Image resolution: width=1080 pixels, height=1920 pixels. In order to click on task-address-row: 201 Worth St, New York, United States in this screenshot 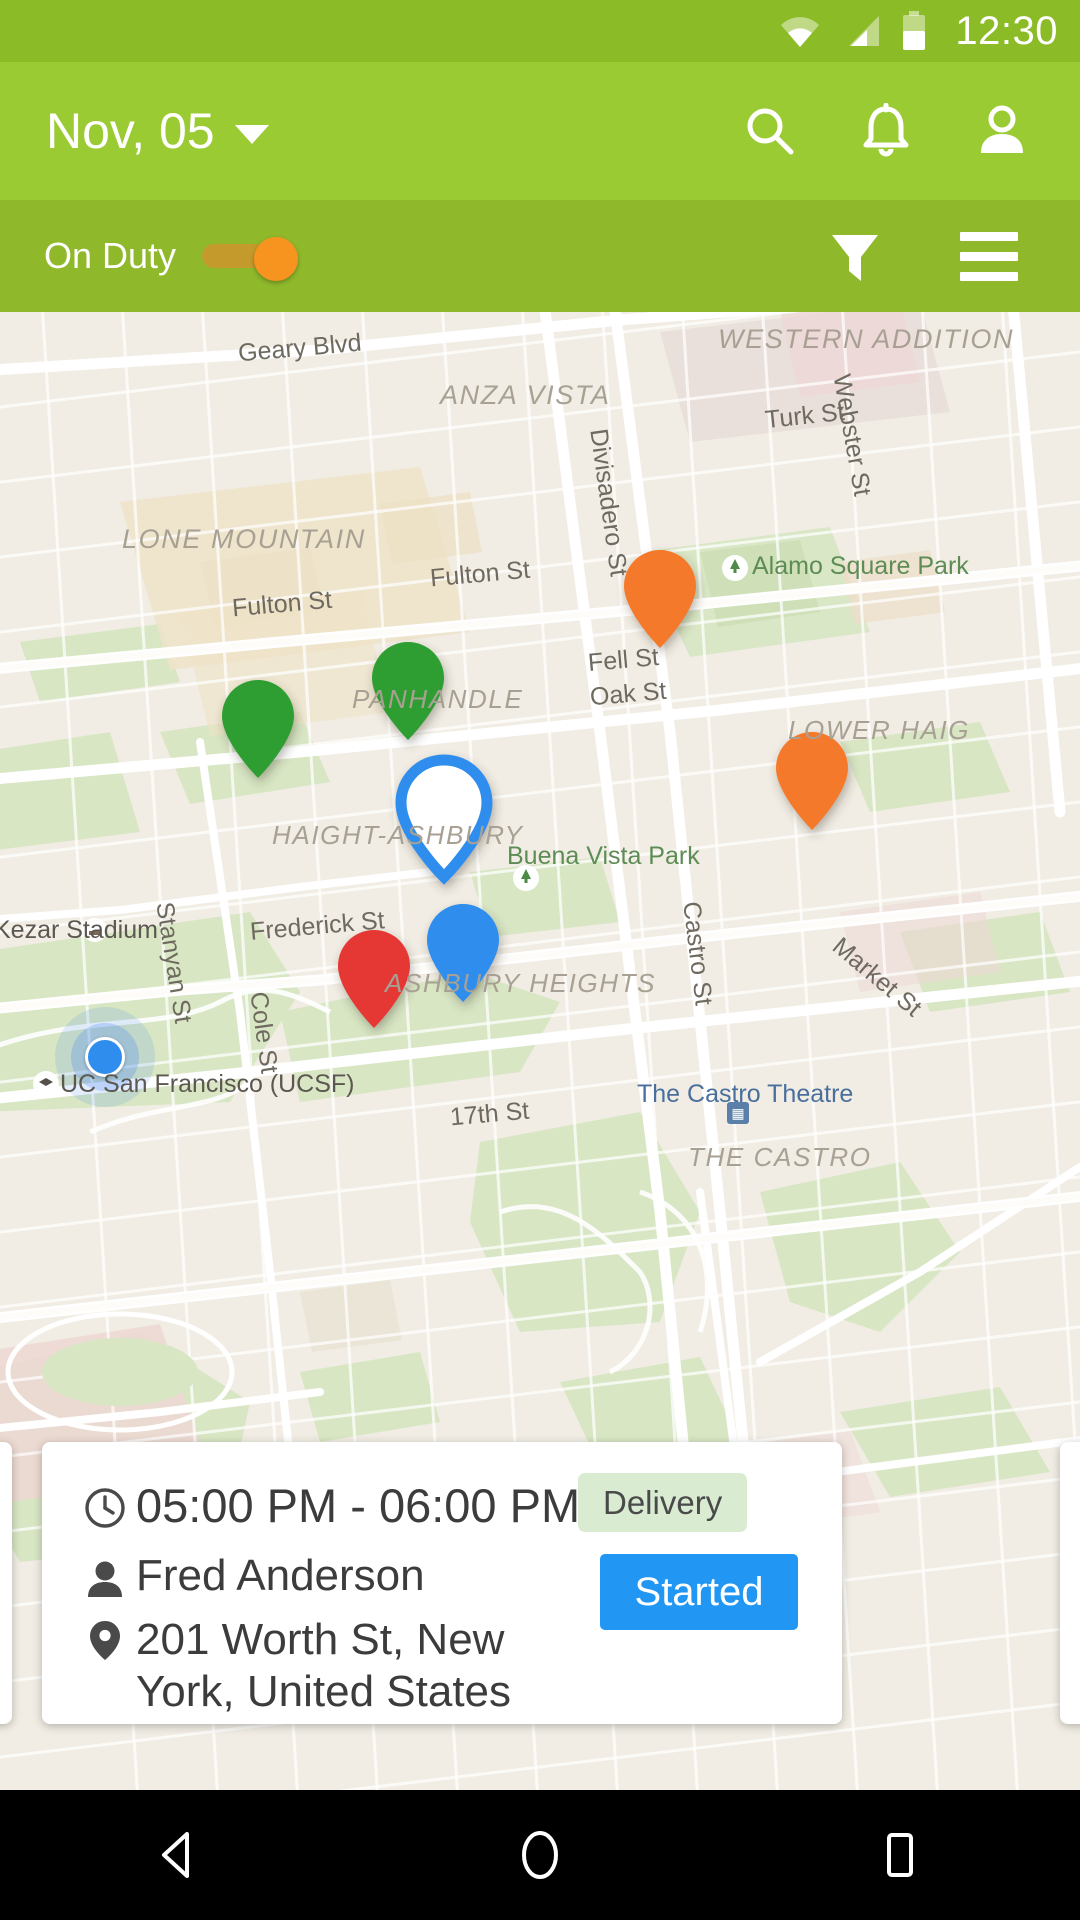, I will do `click(322, 1666)`.